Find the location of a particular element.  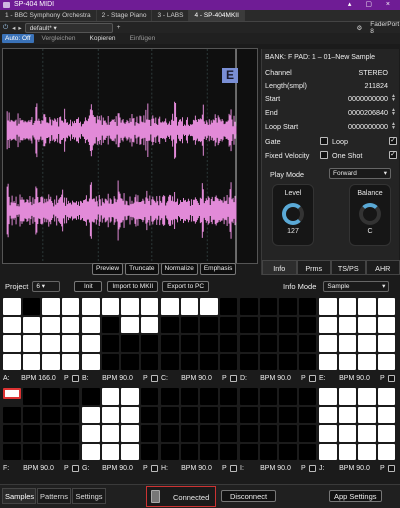

normalize-button: Normalize is located at coordinates (179, 269).